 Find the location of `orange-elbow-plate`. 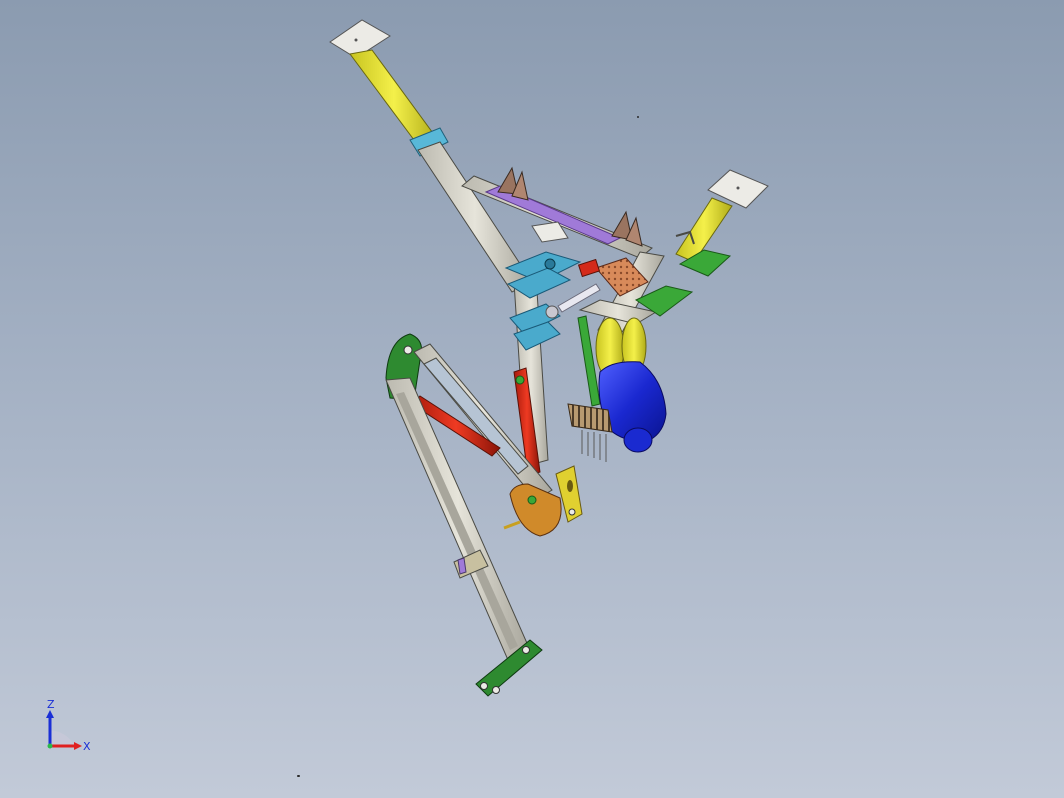

orange-elbow-plate is located at coordinates (532, 510).